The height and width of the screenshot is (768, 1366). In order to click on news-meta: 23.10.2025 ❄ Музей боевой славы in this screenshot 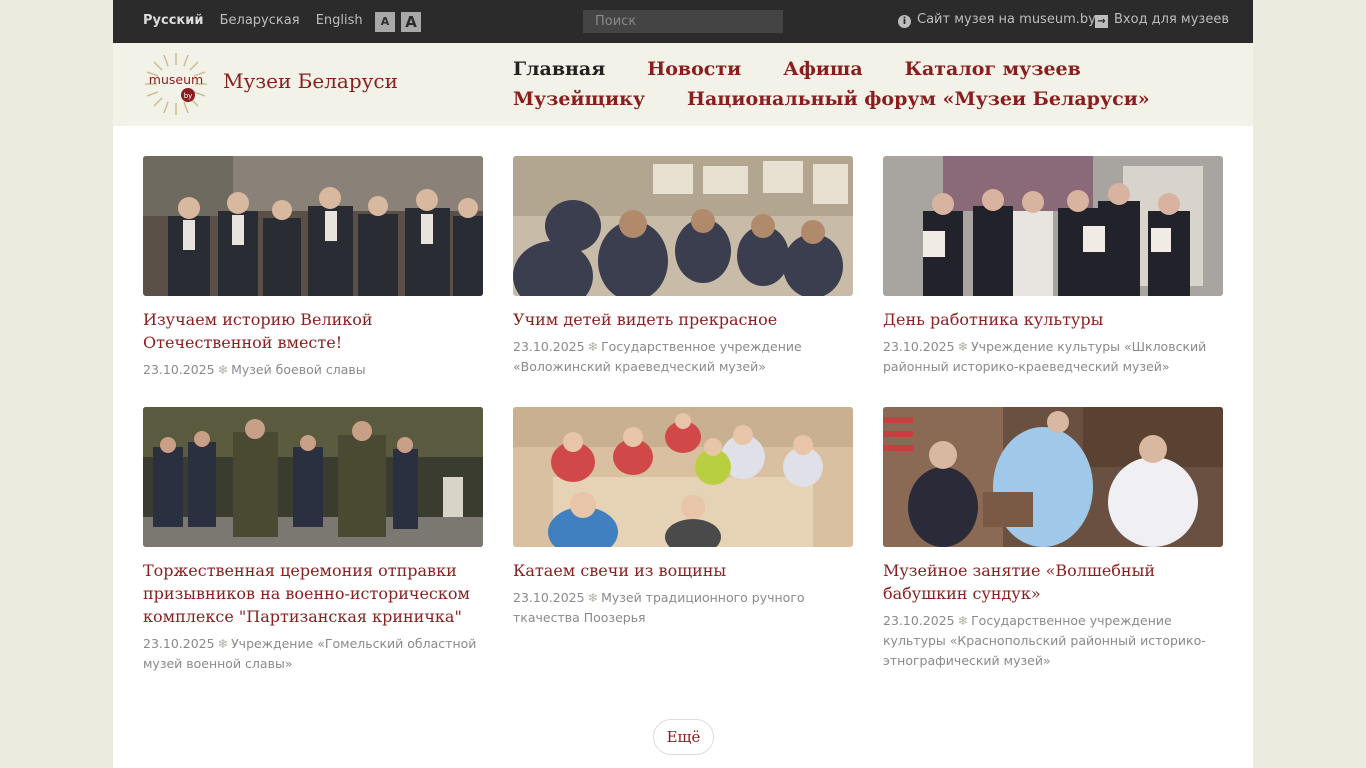, I will do `click(313, 370)`.